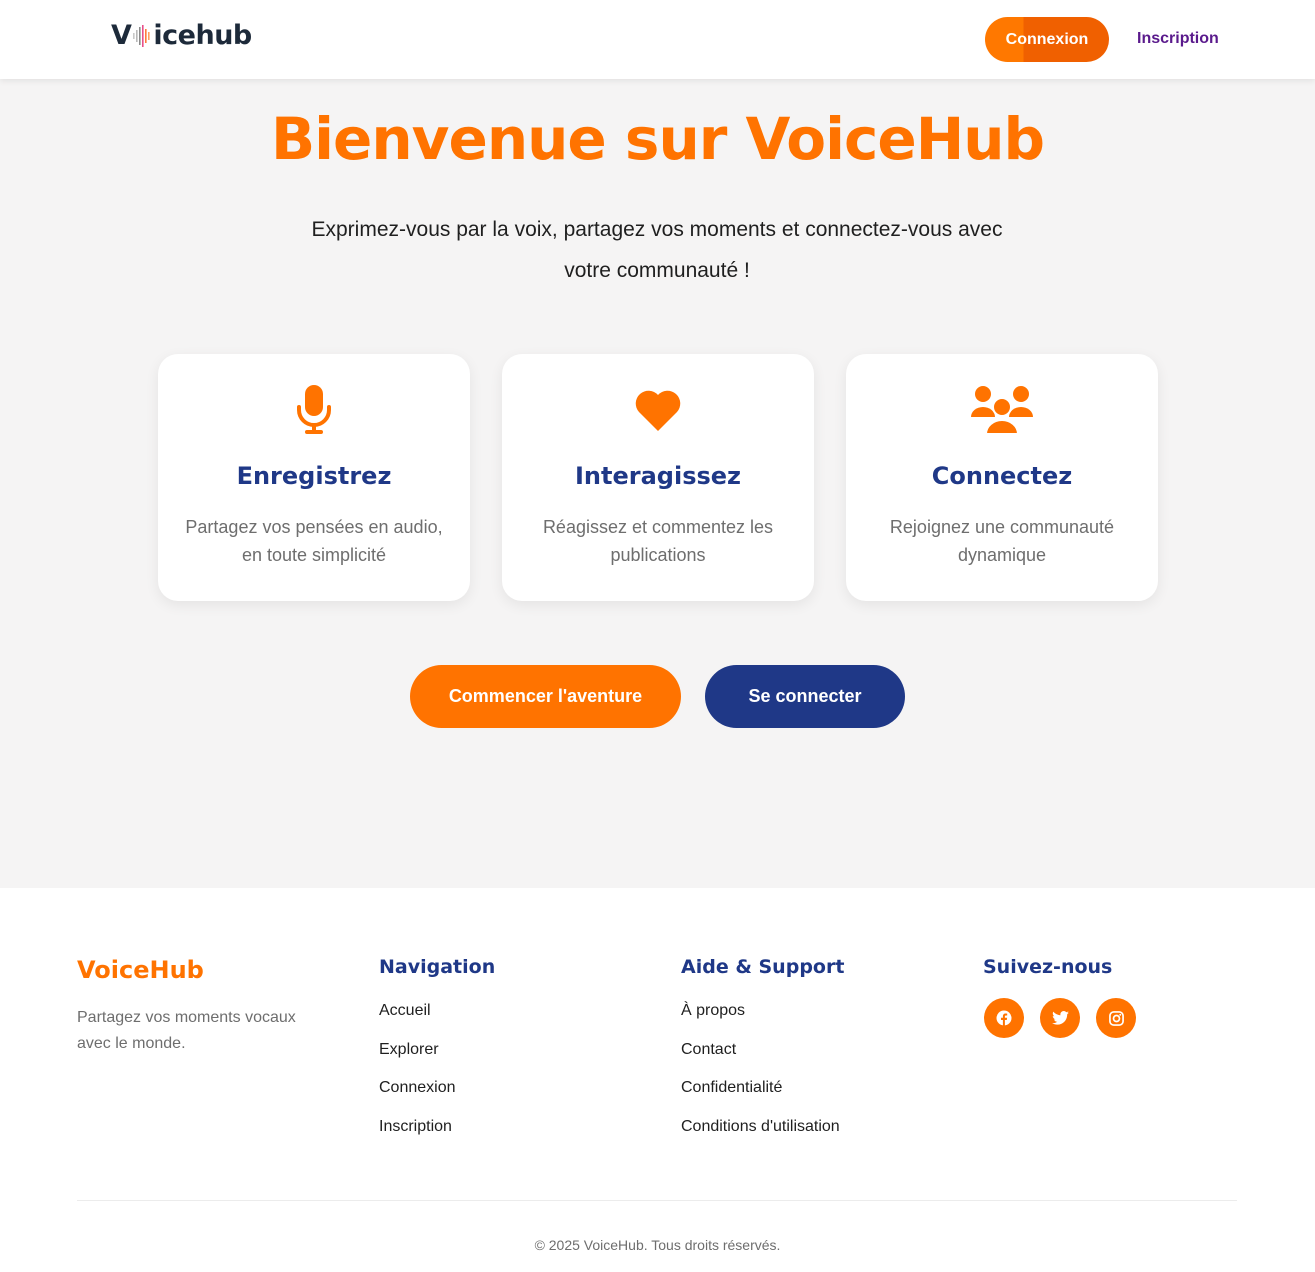 This screenshot has width=1315, height=1272. I want to click on footer-navigation-list: Accueil Explorer Connexion Inscription, so click(417, 1078).